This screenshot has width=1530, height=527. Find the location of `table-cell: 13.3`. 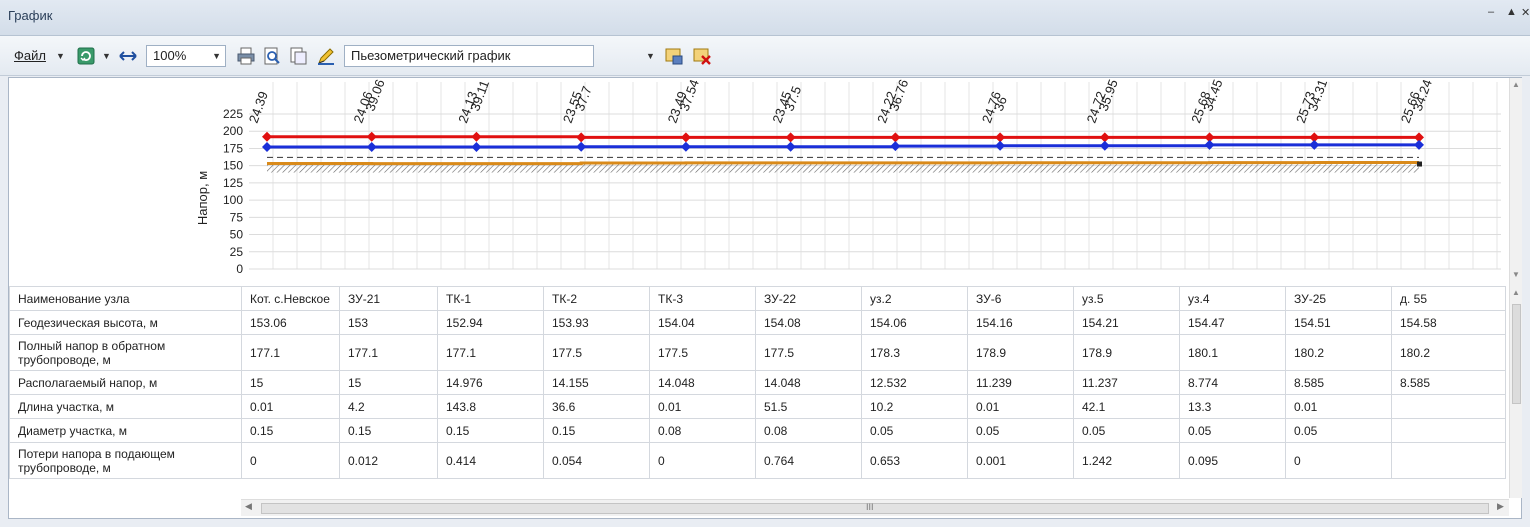

table-cell: 13.3 is located at coordinates (1232, 406).